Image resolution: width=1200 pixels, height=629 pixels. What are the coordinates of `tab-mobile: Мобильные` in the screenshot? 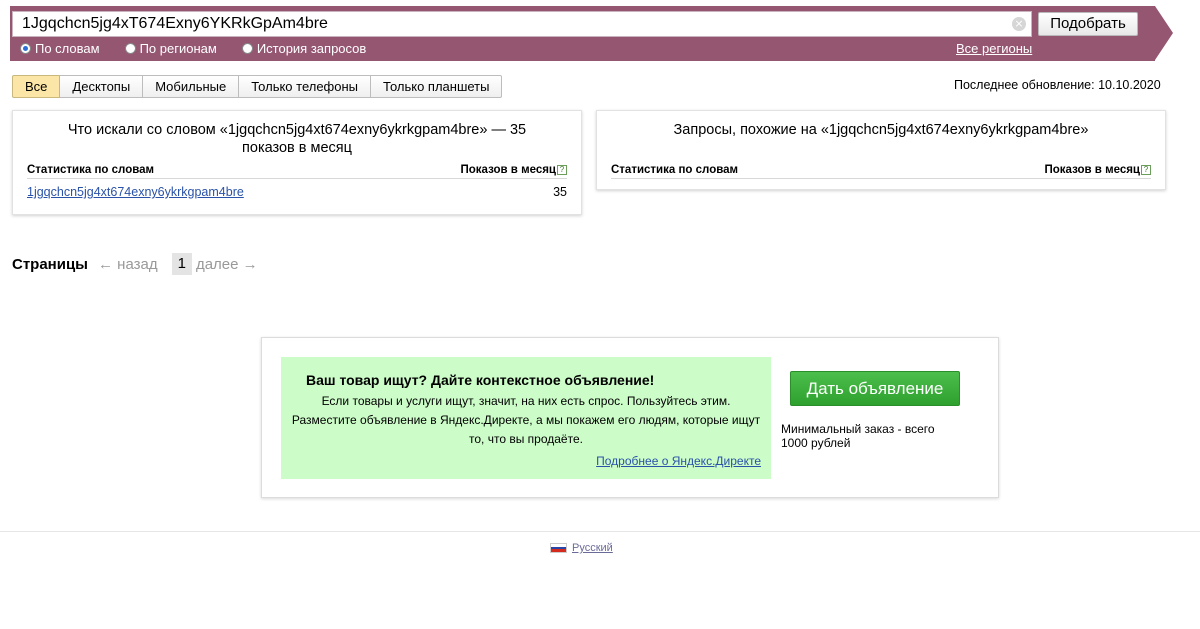 It's located at (191, 86).